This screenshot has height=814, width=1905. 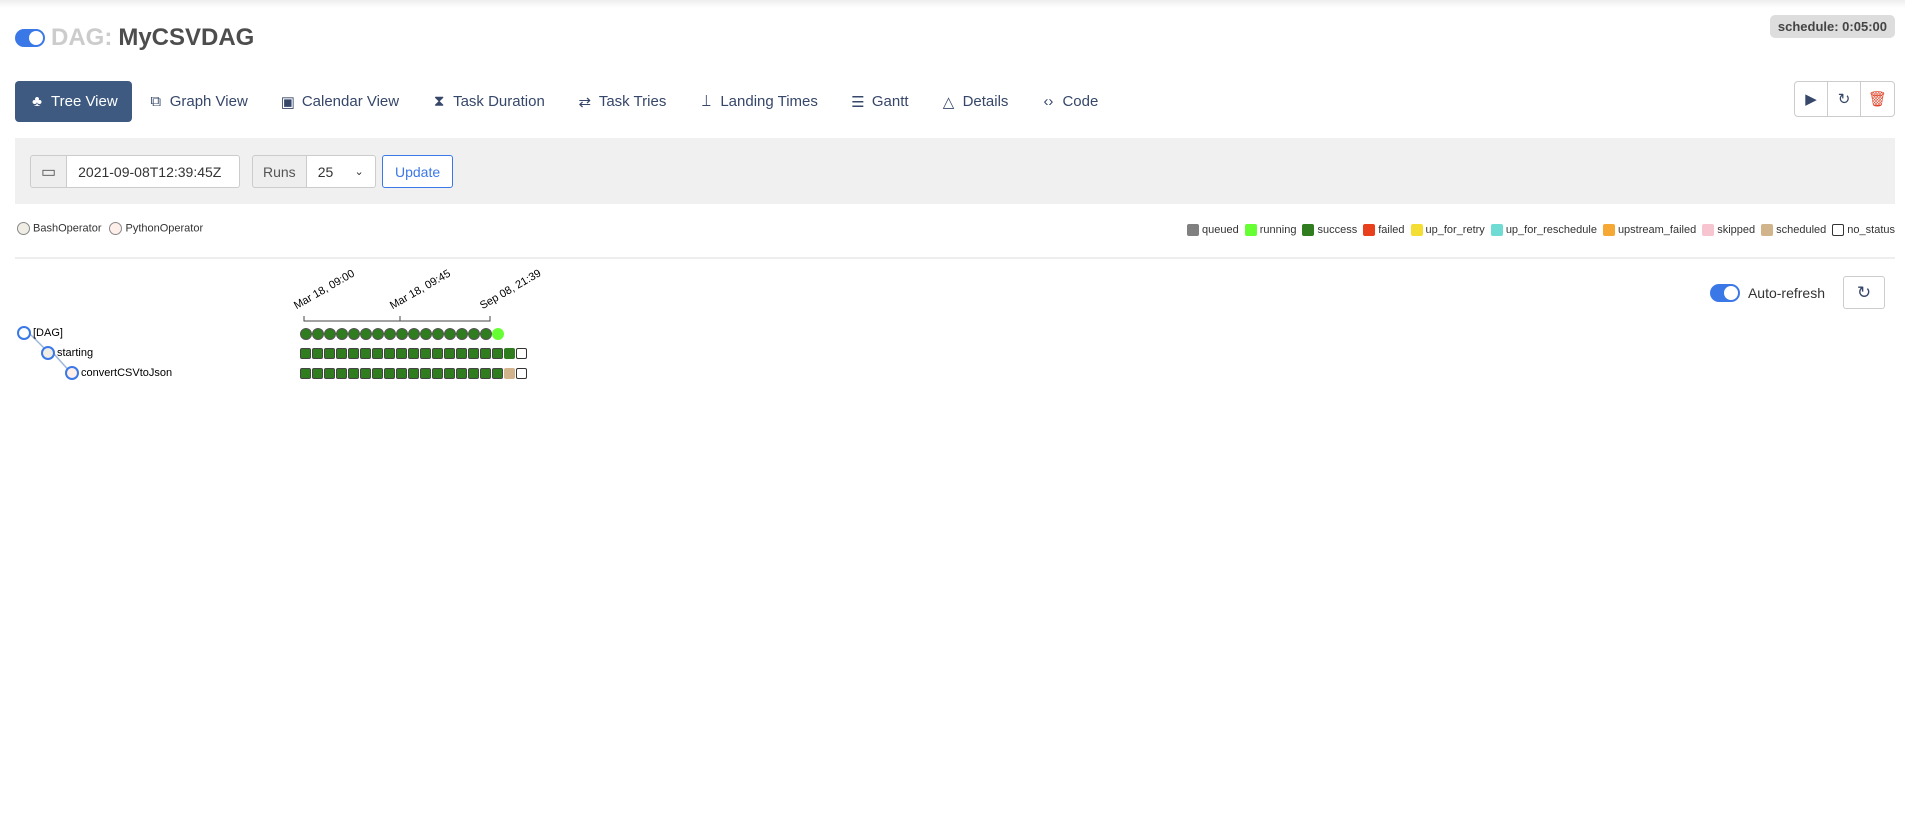 What do you see at coordinates (1543, 230) in the screenshot?
I see `legend-item-up_for_reschedule: up_for_reschedule` at bounding box center [1543, 230].